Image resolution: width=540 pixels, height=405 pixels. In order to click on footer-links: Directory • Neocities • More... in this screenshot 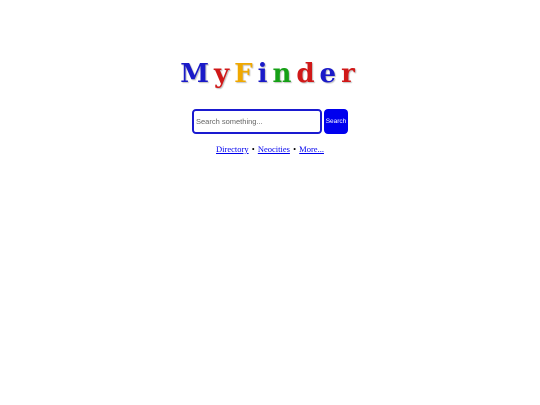, I will do `click(270, 149)`.